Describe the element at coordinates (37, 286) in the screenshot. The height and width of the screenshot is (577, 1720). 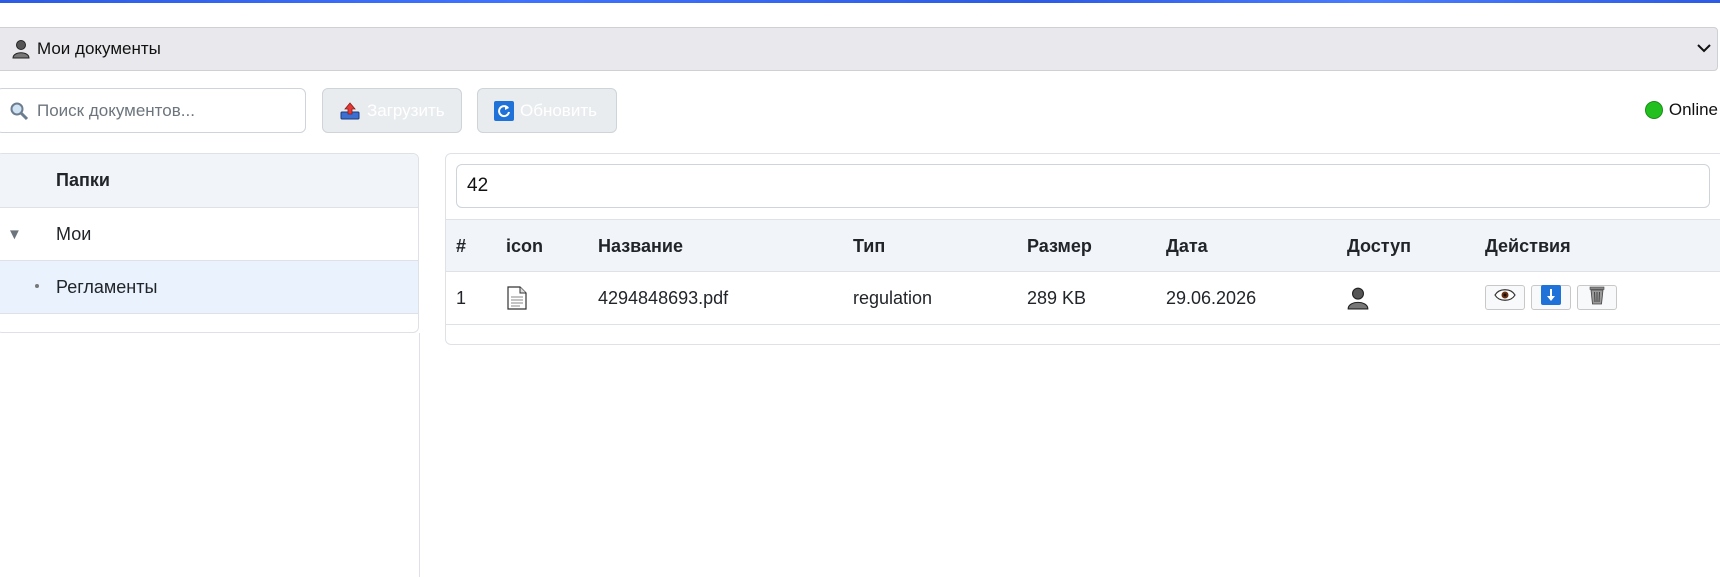
I see `bullet-icon` at that location.